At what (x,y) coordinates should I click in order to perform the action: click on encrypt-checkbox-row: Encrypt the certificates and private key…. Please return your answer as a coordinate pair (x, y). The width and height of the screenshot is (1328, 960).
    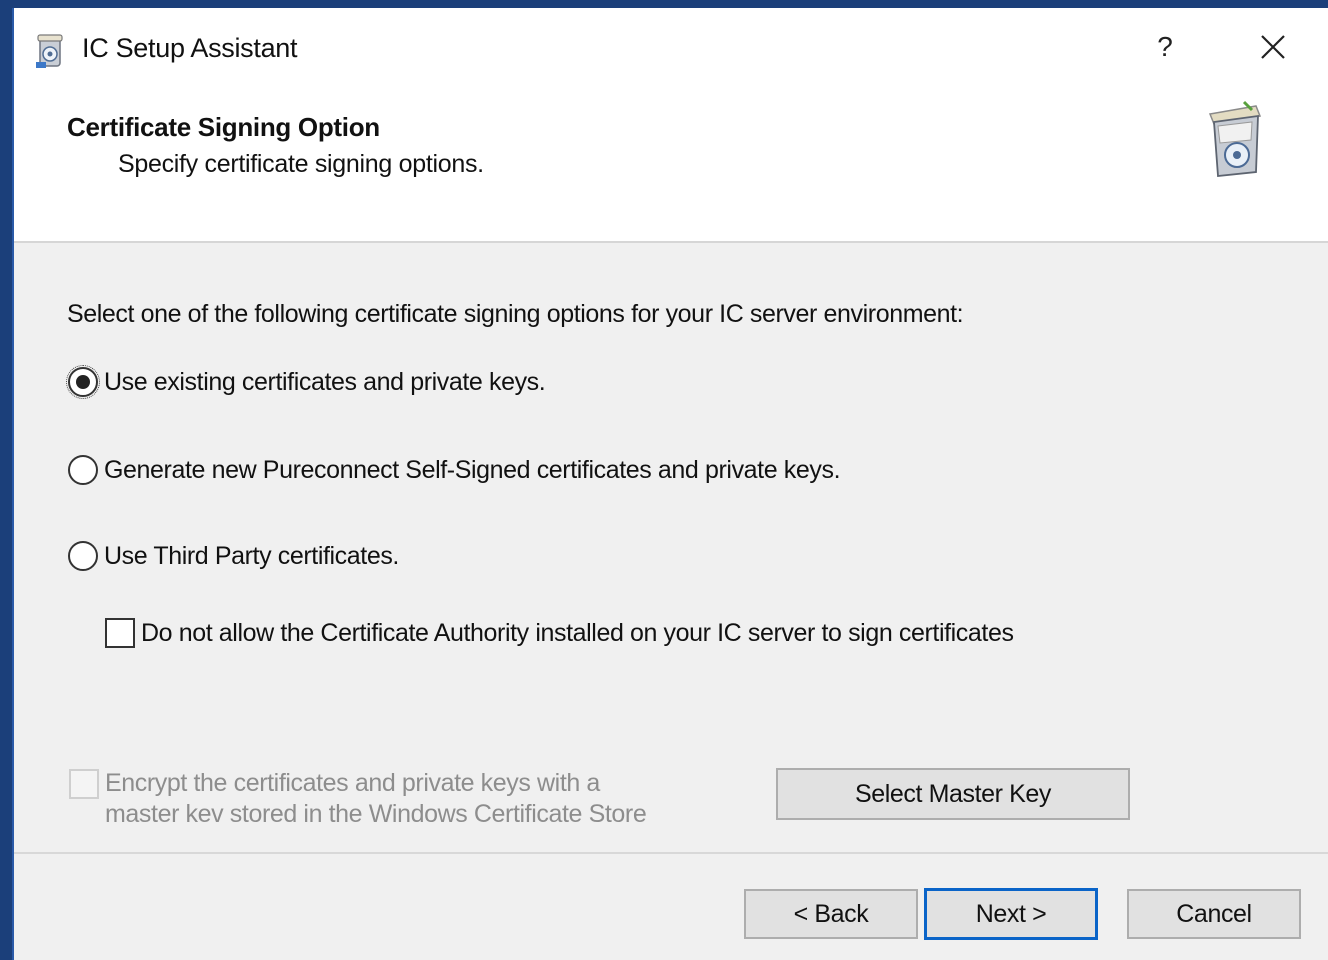
    Looking at the image, I should click on (358, 799).